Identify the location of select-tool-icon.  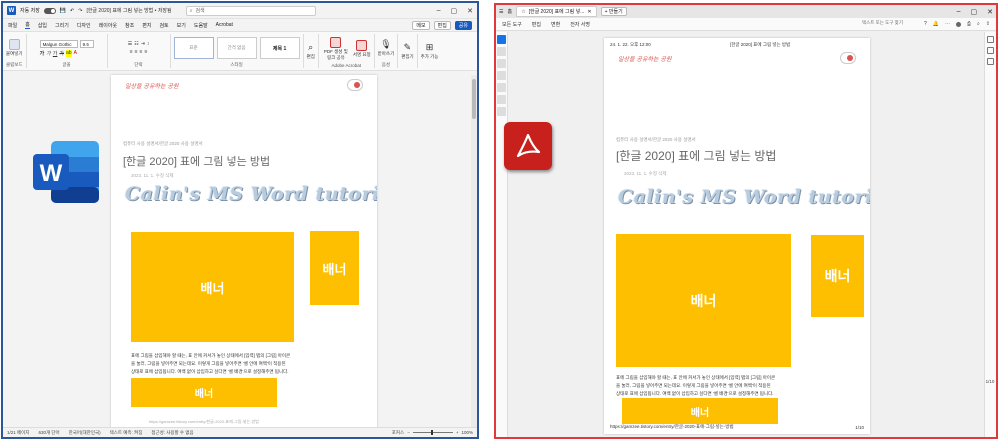
(501, 39).